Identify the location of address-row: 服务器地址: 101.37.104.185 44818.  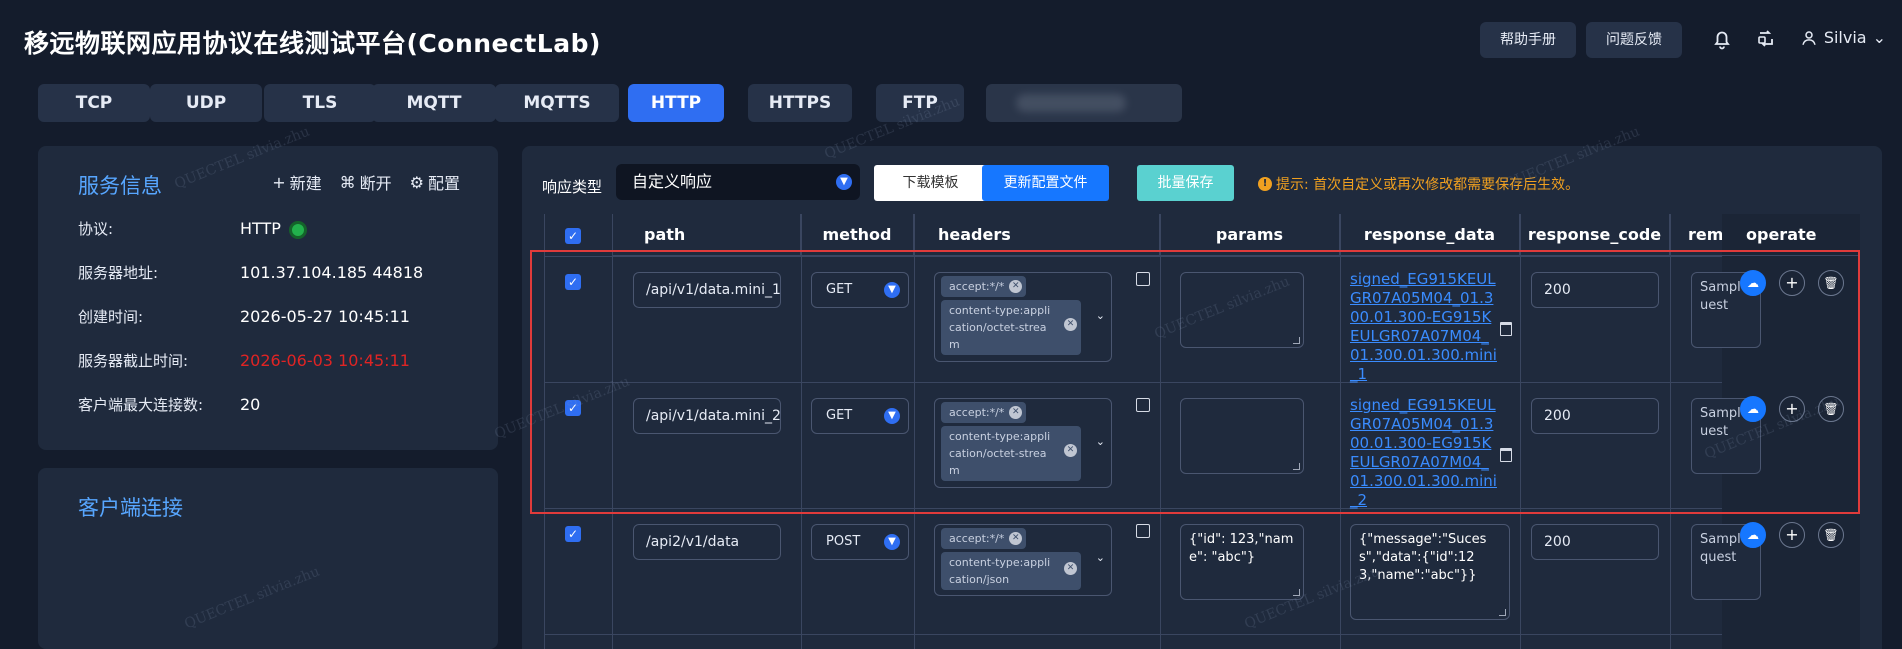
(250, 272).